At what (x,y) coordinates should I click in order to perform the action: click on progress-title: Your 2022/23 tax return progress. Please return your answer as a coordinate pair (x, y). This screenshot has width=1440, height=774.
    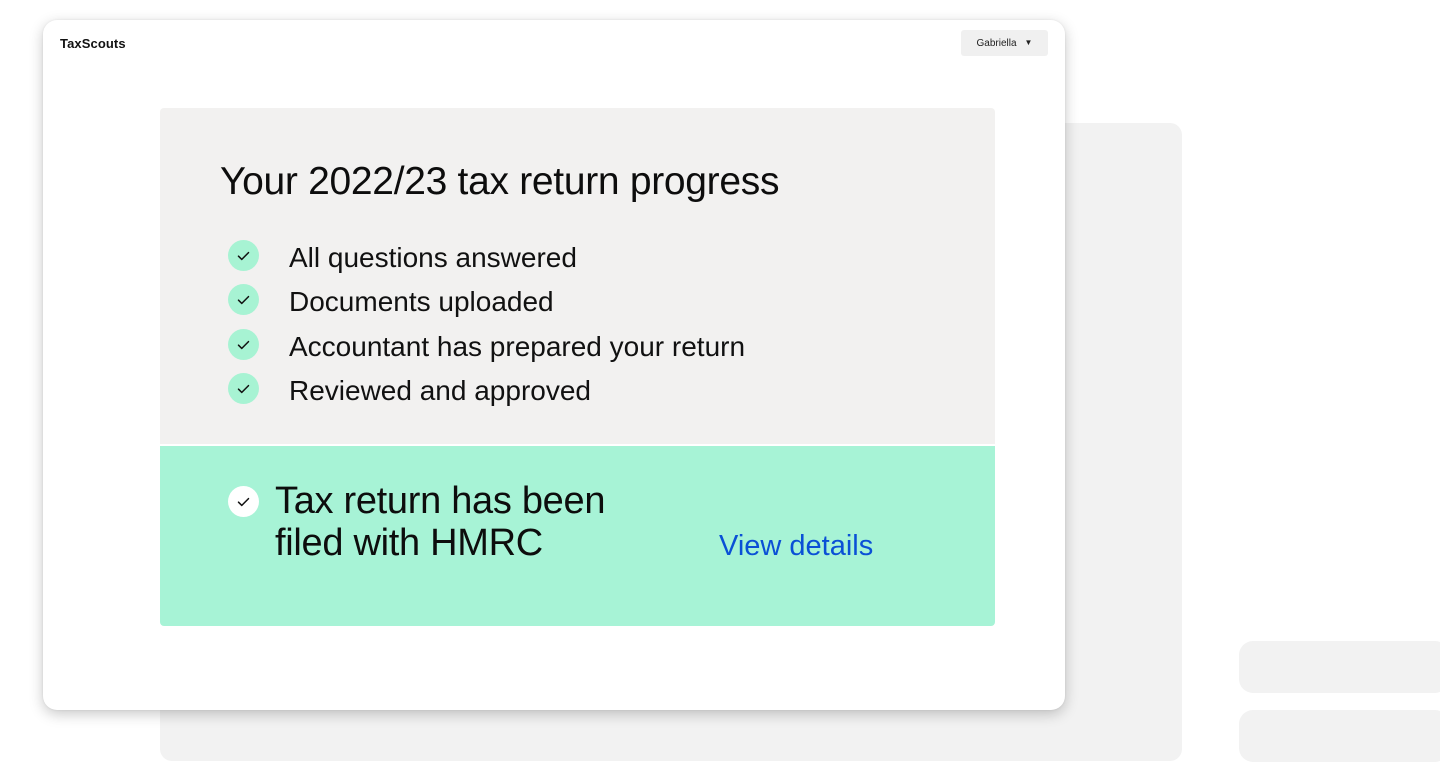
    Looking at the image, I should click on (500, 181).